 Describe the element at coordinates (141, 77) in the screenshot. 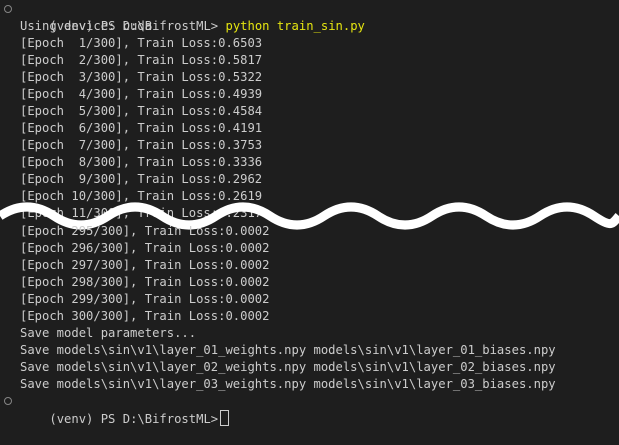

I see `output-line: [Epoch 3/300], Train Loss:0.5322` at that location.